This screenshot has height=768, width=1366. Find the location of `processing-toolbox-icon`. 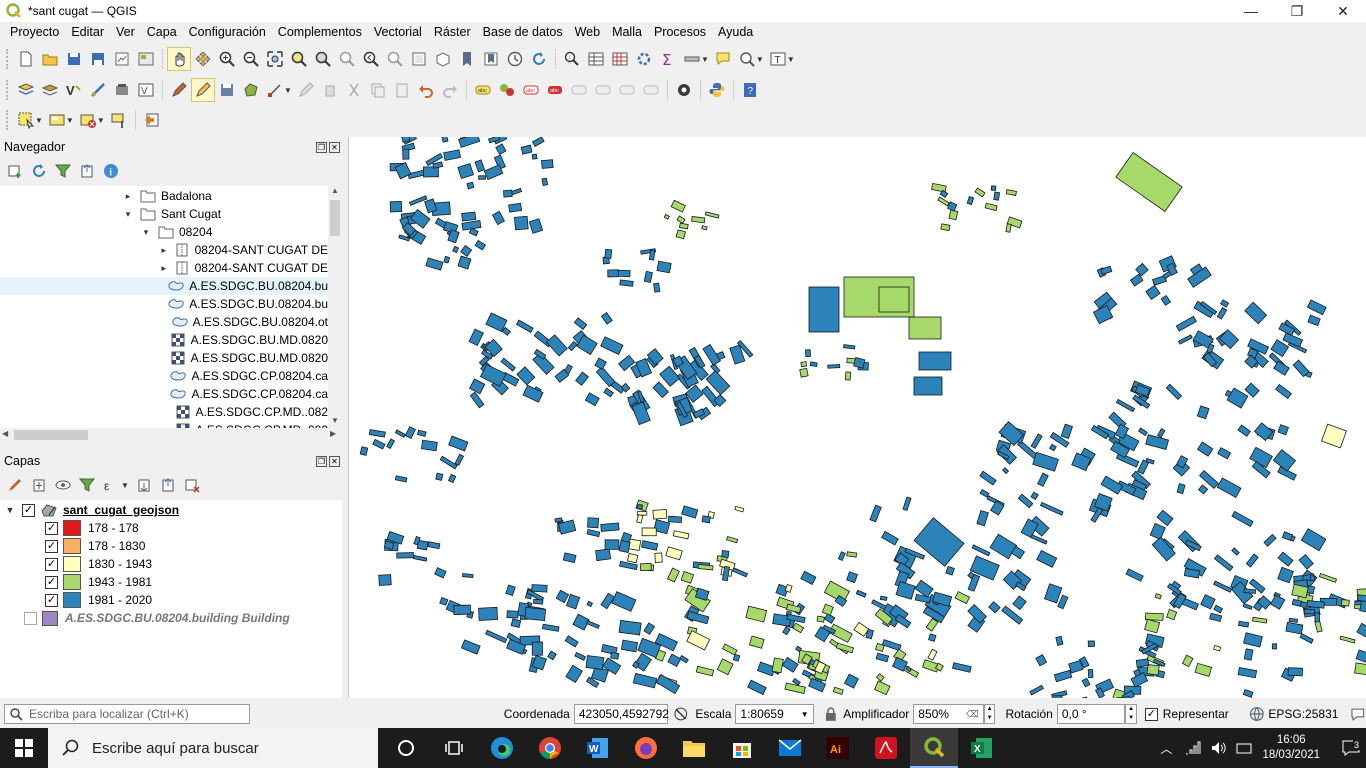

processing-toolbox-icon is located at coordinates (644, 59).